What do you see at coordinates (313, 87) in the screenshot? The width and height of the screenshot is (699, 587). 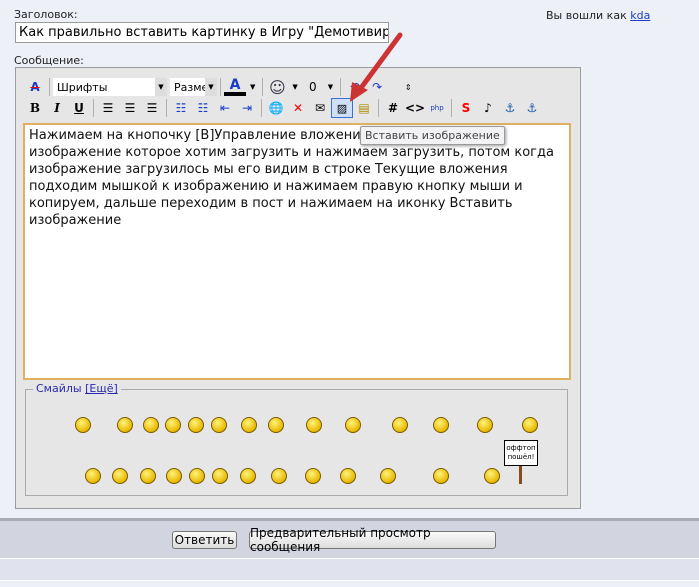 I see `attachment-icon: 0` at bounding box center [313, 87].